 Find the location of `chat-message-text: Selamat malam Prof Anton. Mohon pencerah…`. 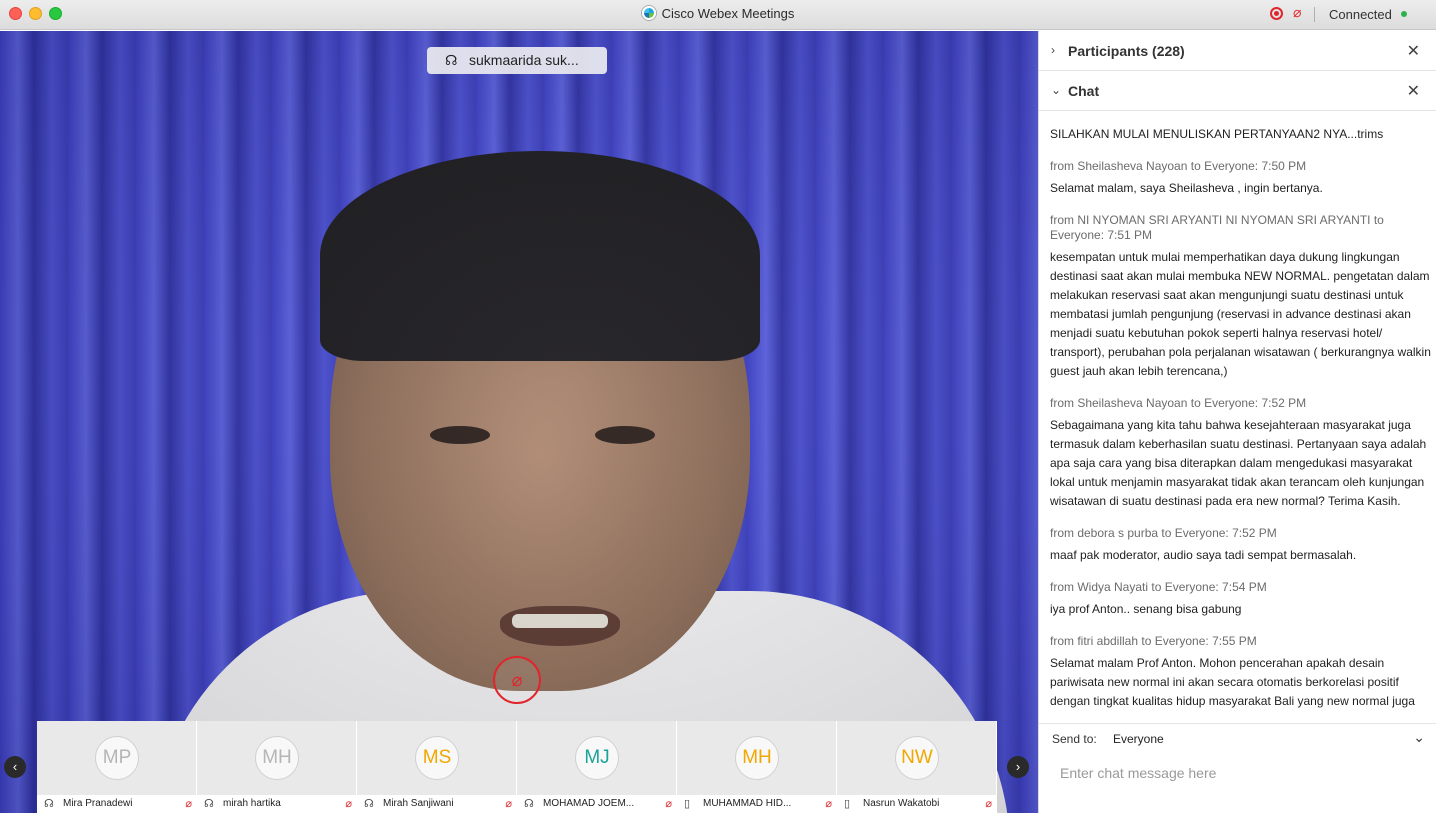

chat-message-text: Selamat malam Prof Anton. Mohon pencerah… is located at coordinates (1232, 682).